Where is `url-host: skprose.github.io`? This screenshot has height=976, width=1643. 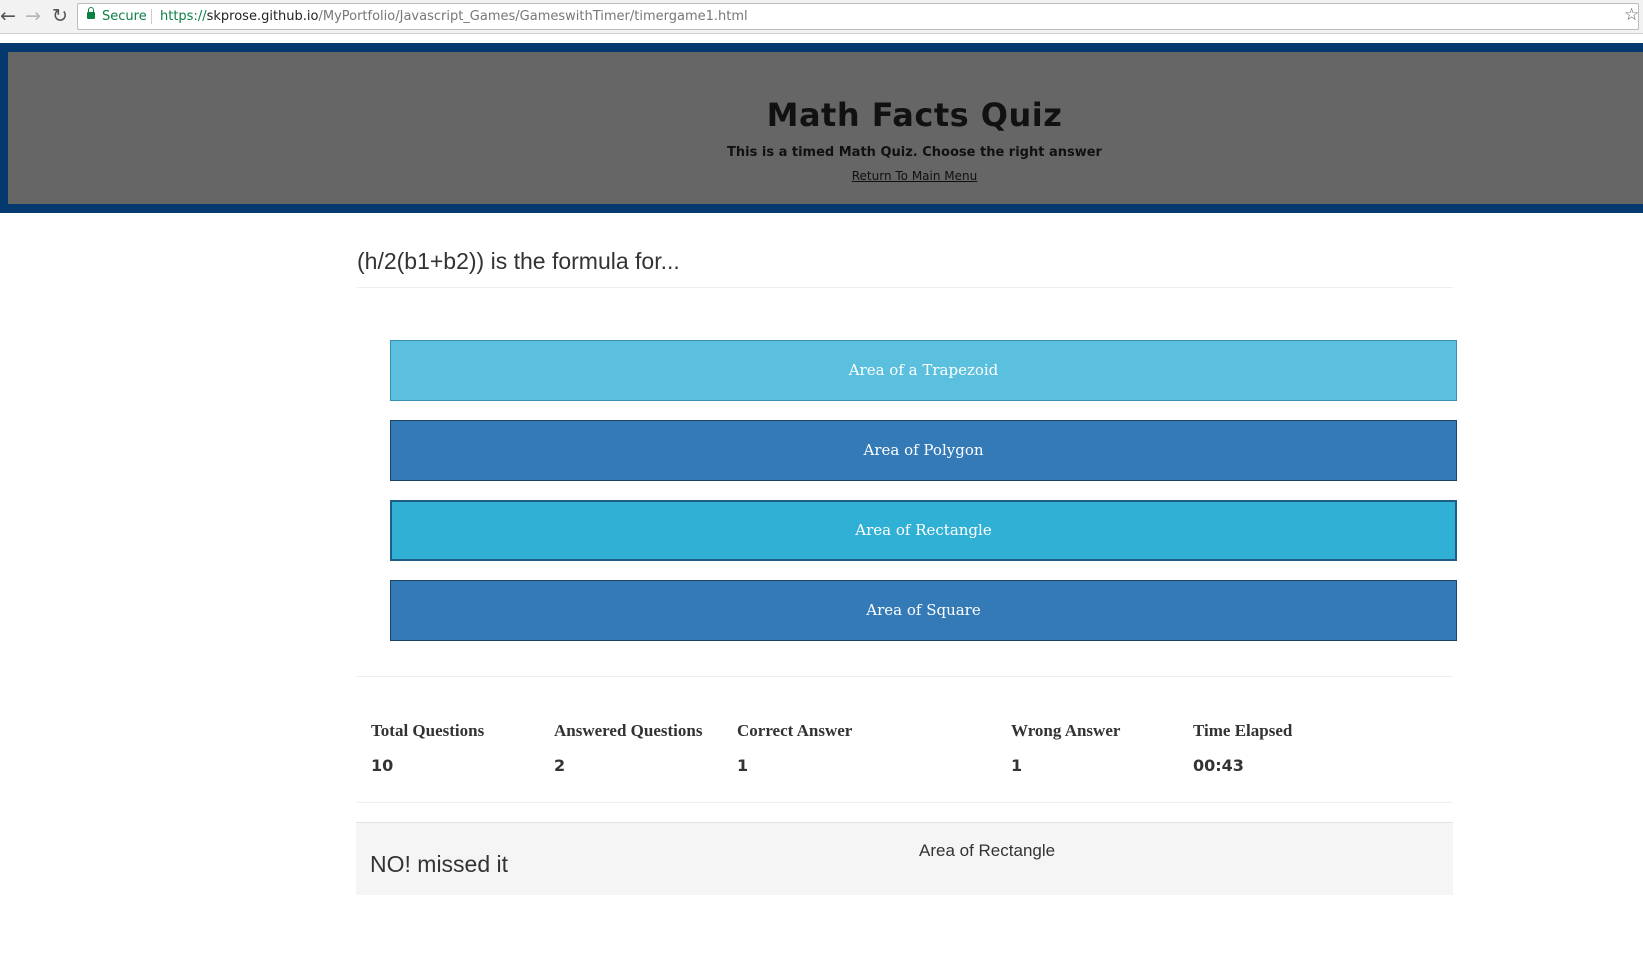 url-host: skprose.github.io is located at coordinates (262, 16).